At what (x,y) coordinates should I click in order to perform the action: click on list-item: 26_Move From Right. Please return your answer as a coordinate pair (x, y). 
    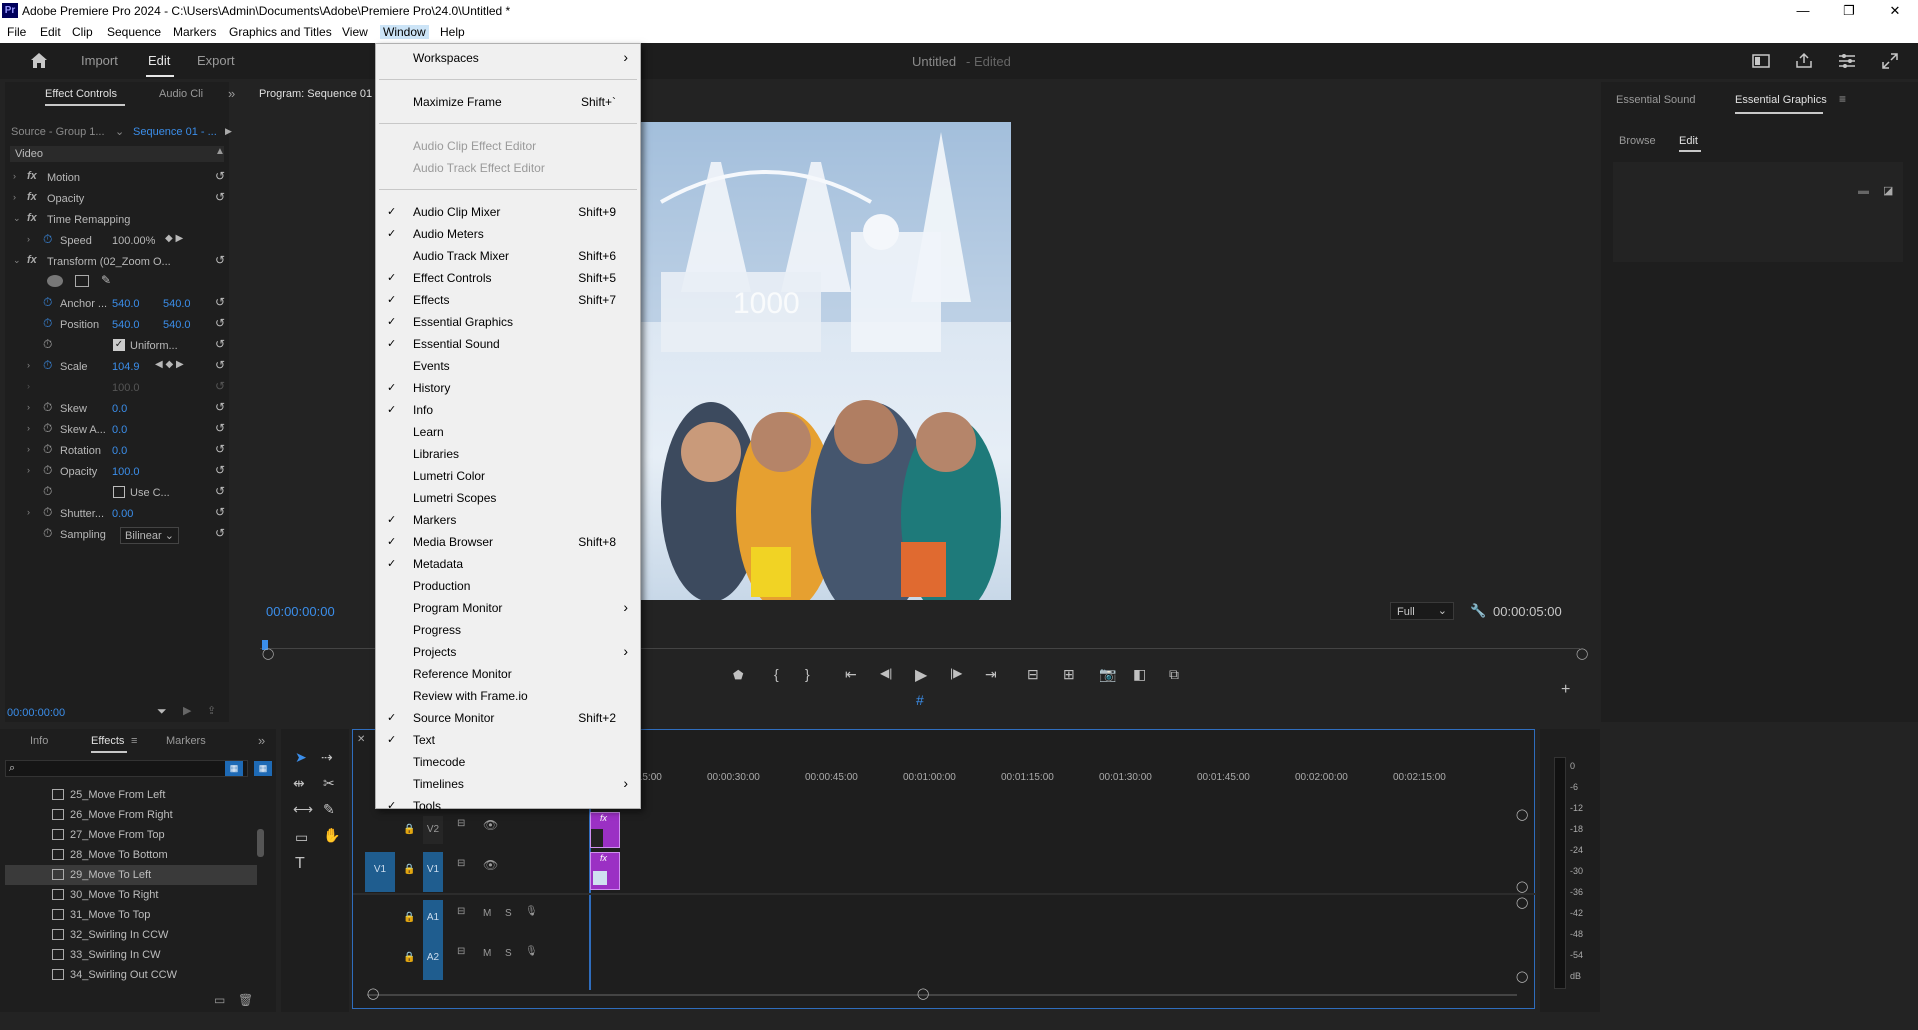
    Looking at the image, I should click on (130, 815).